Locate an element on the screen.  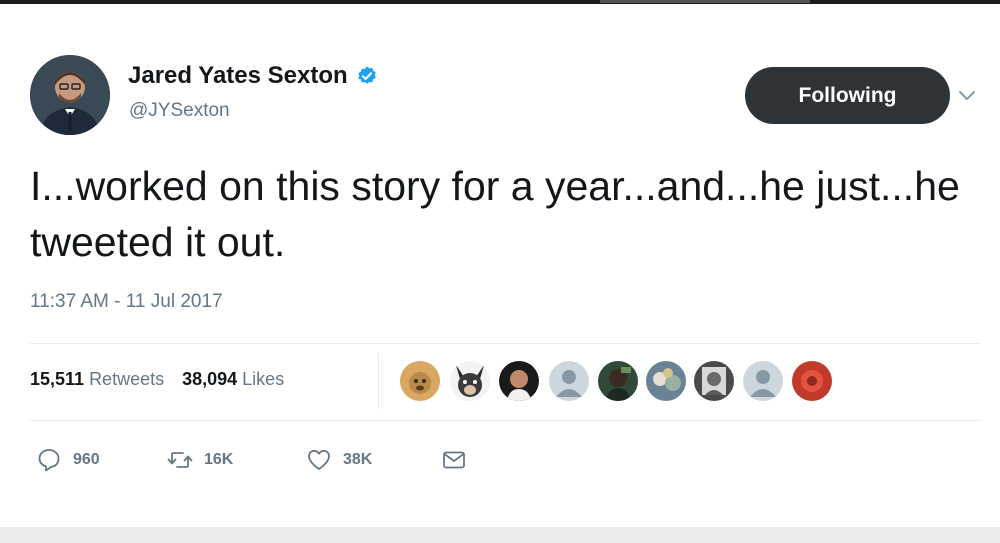
chevron-down-icon is located at coordinates (967, 96).